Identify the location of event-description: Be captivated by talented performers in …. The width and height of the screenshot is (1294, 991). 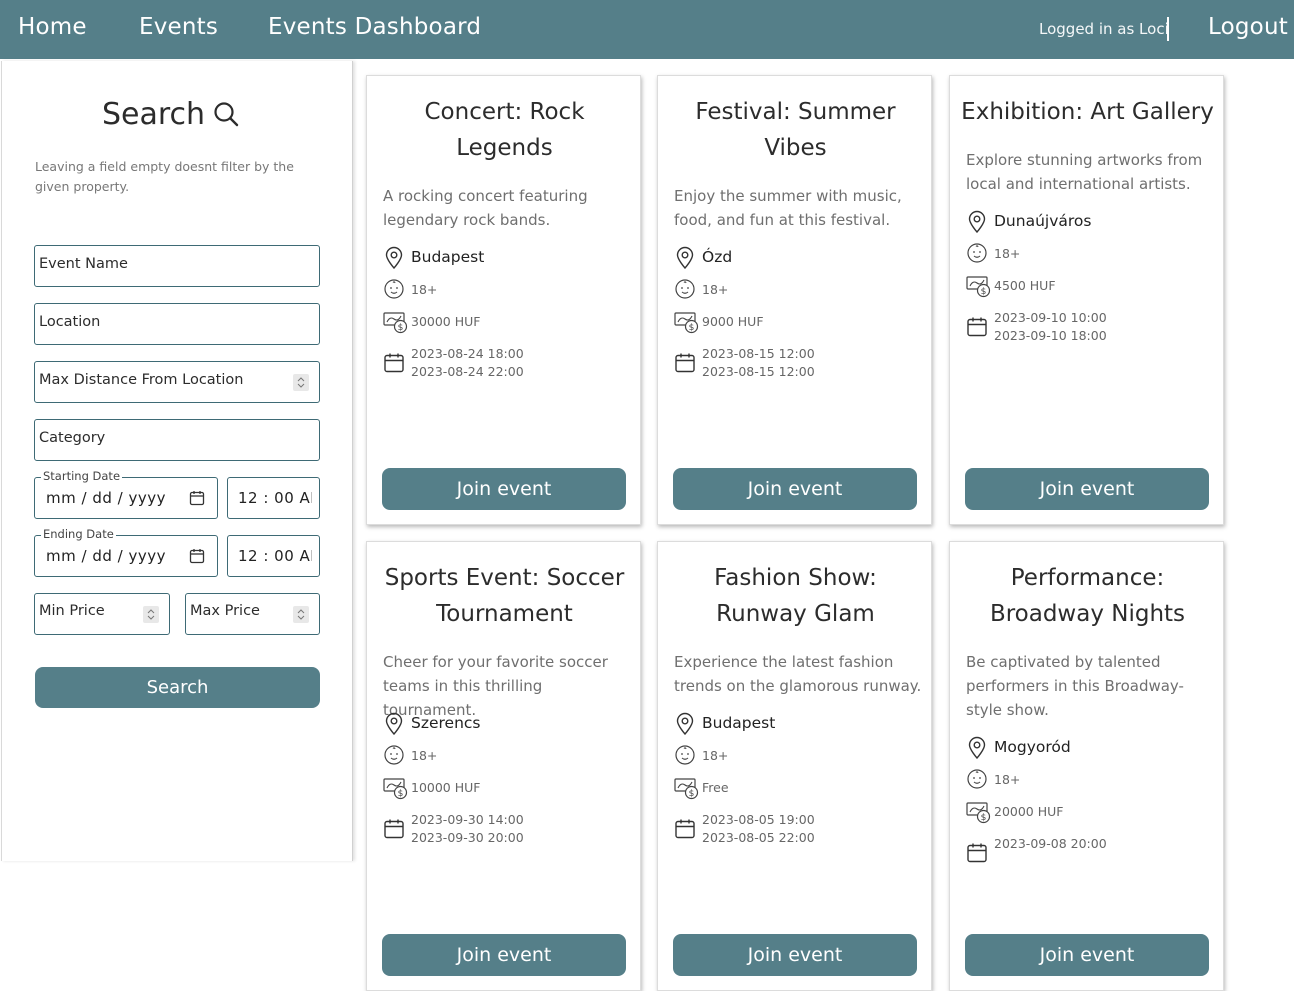
(1075, 686).